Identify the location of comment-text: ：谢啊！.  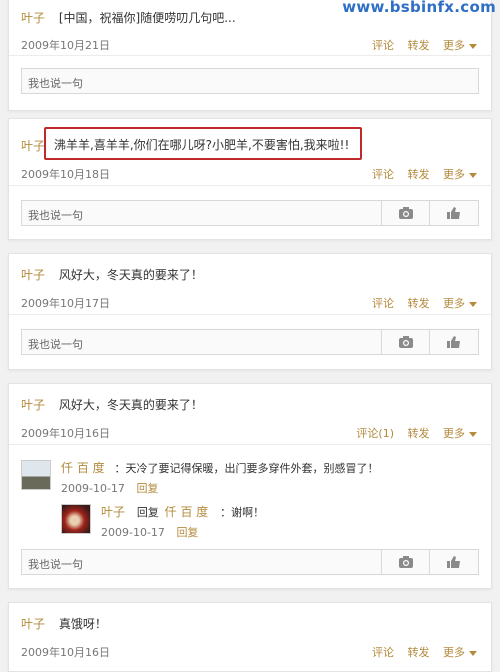
(242, 512).